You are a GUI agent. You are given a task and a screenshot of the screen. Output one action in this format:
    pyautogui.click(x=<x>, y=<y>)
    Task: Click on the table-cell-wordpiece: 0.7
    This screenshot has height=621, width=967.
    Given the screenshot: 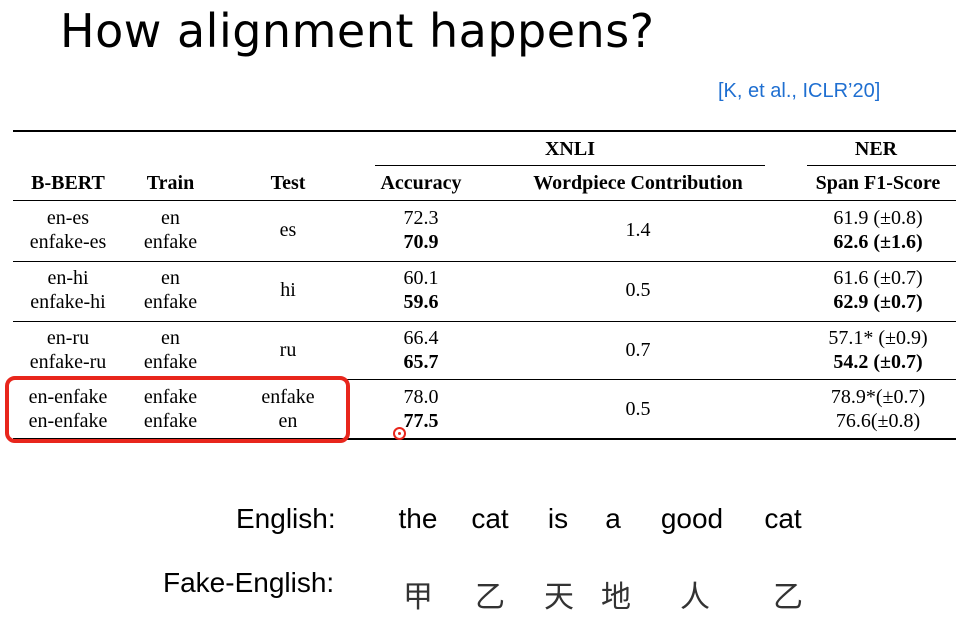 What is the action you would take?
    pyautogui.click(x=638, y=350)
    